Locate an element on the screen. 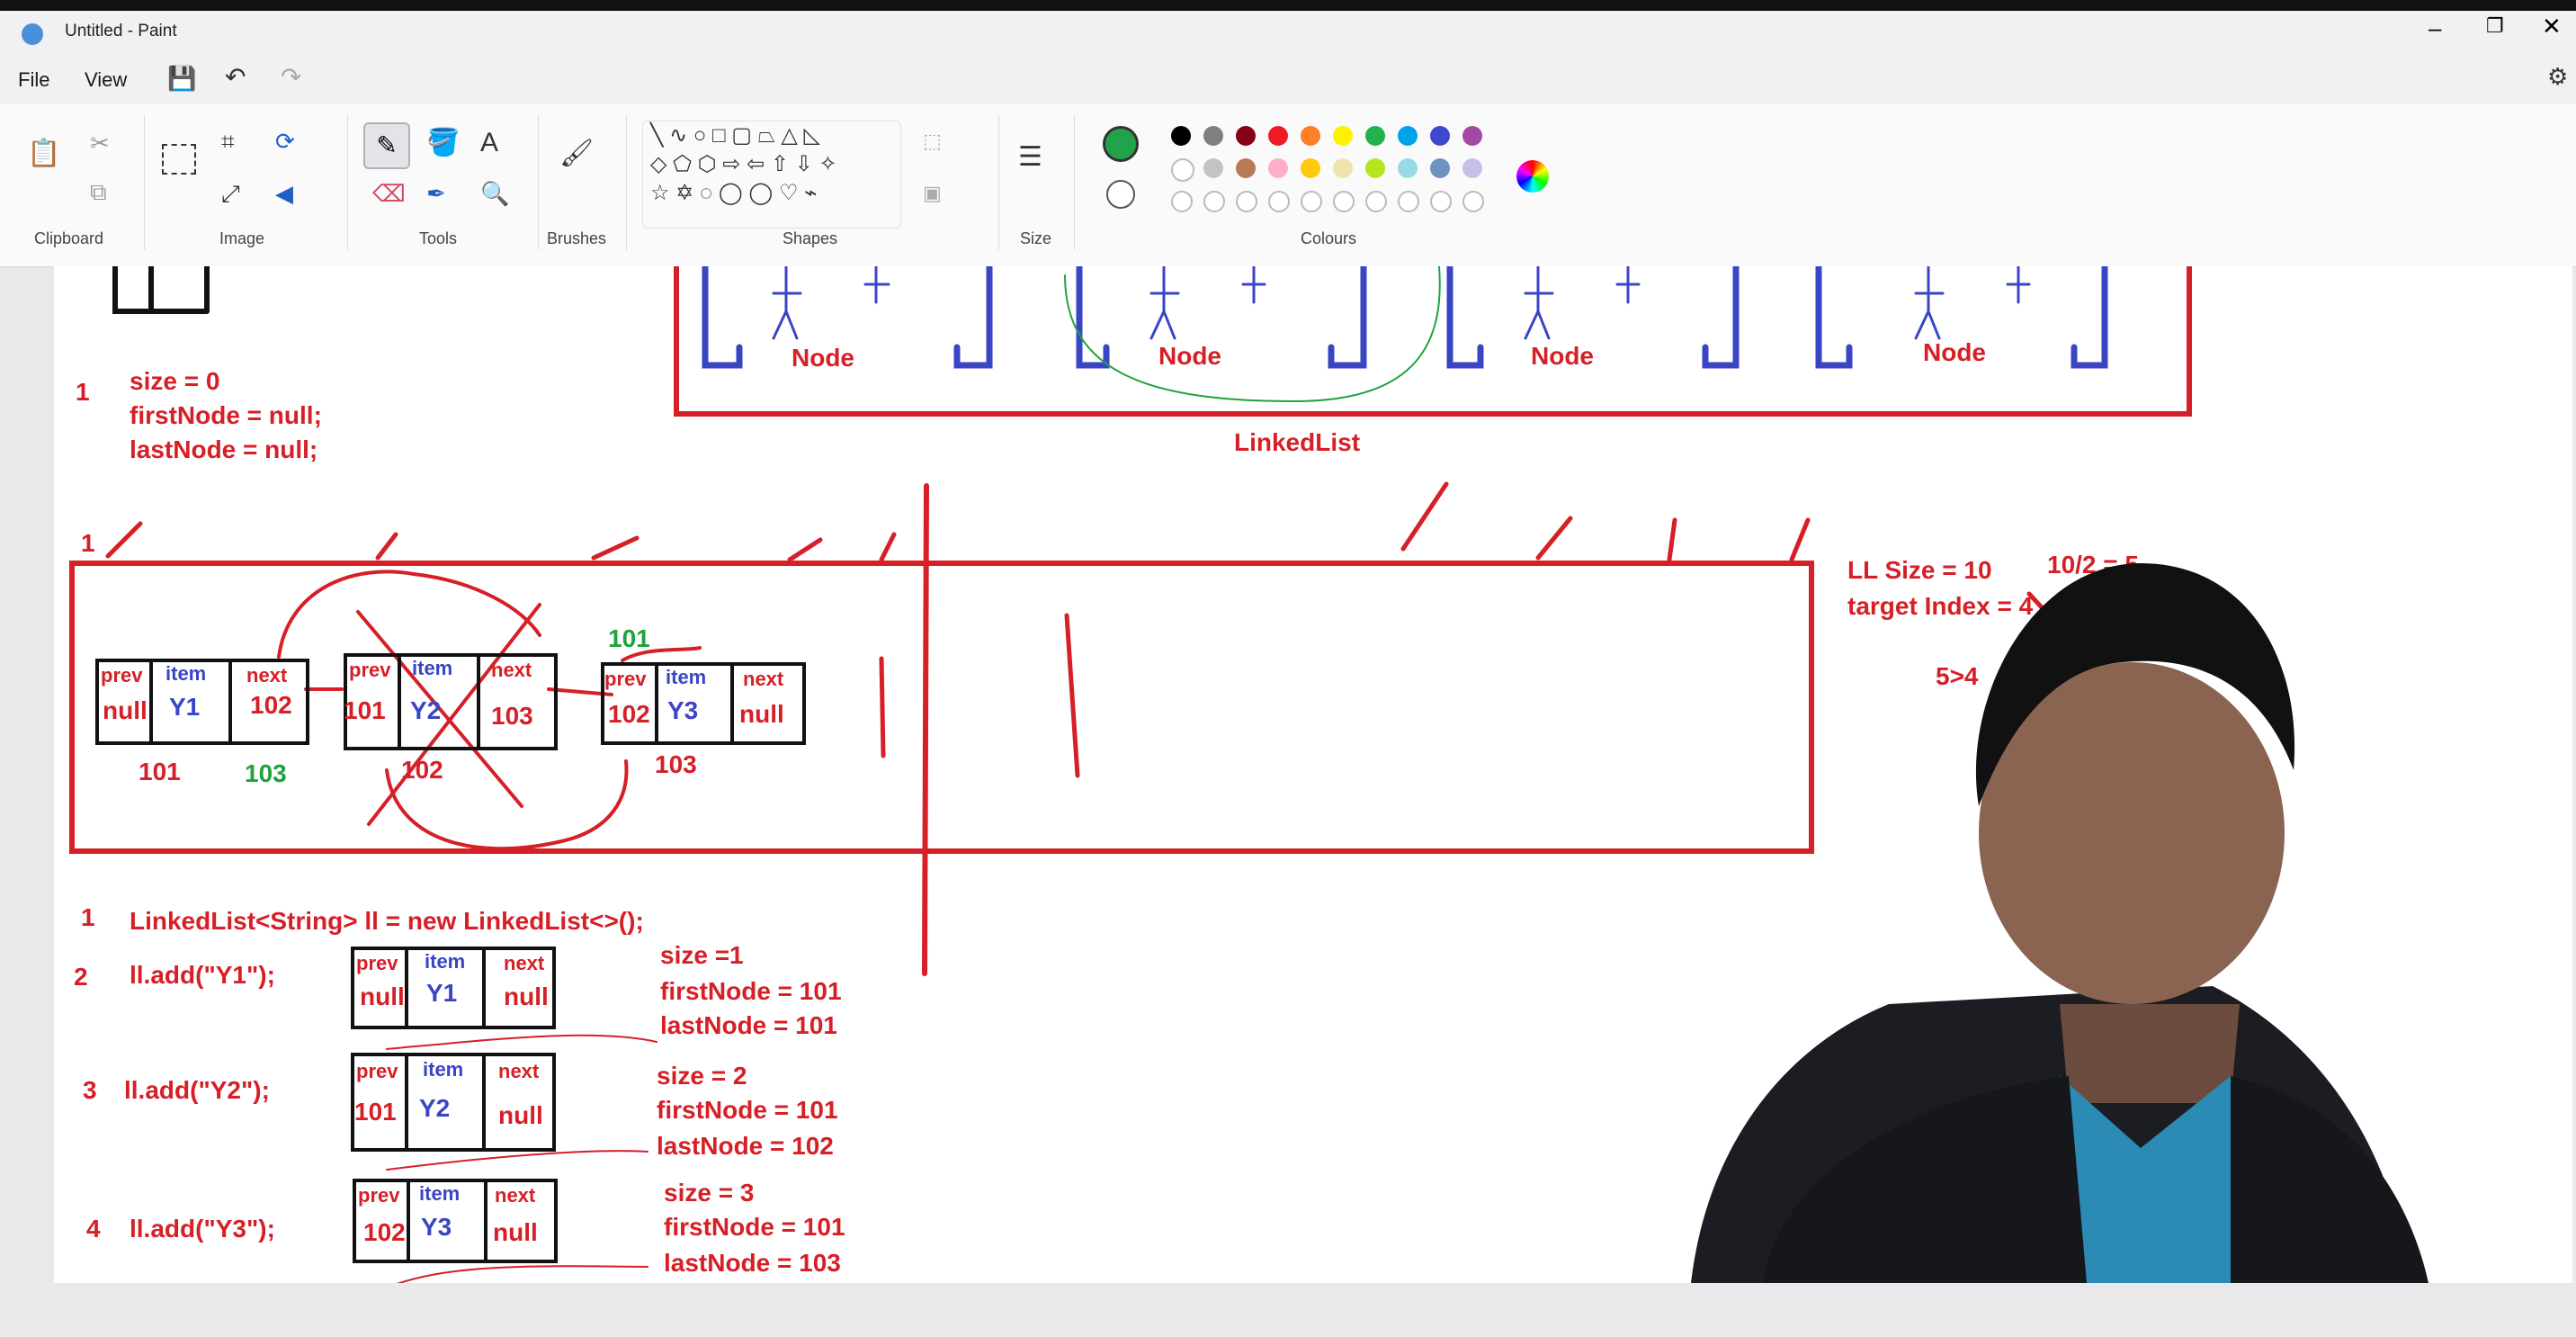  flip-icon: ◀ is located at coordinates (284, 194).